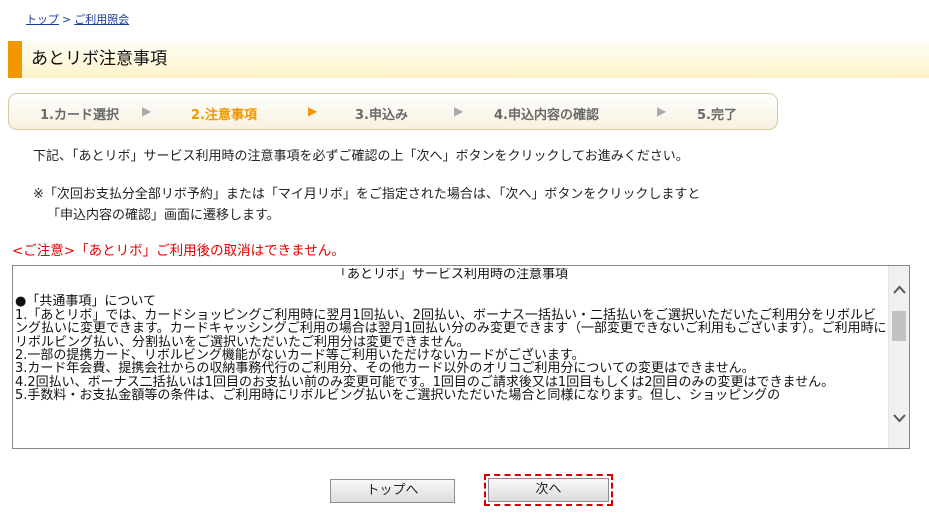 This screenshot has height=516, width=929. I want to click on top-button: トップへ, so click(392, 491).